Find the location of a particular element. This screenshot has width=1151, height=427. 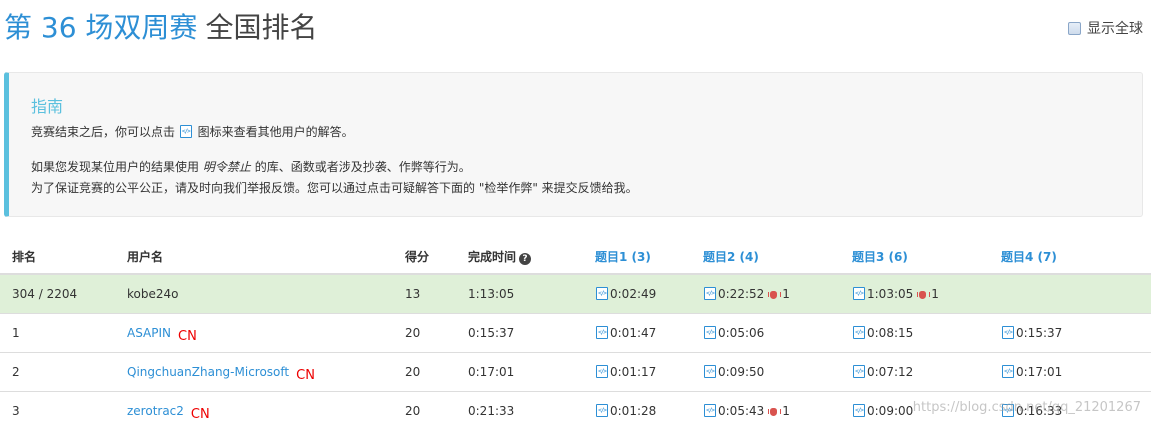

q3-time: 0:09:00 is located at coordinates (890, 411).